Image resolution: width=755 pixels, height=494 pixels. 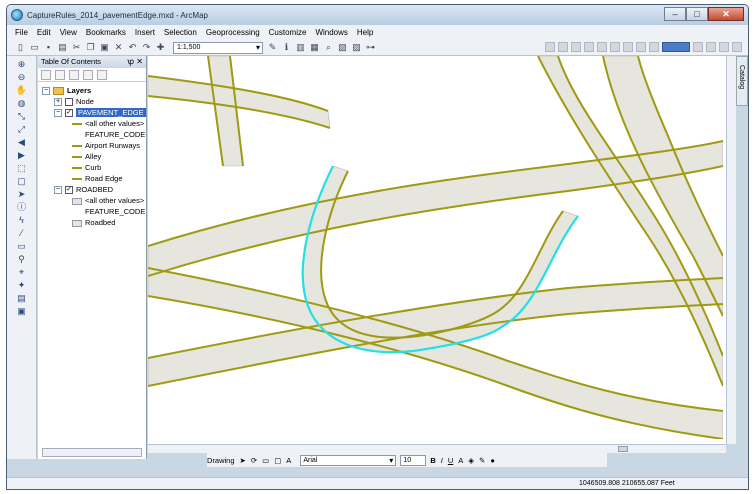 I want to click on list-by-visibility-icon, so click(x=74, y=74).